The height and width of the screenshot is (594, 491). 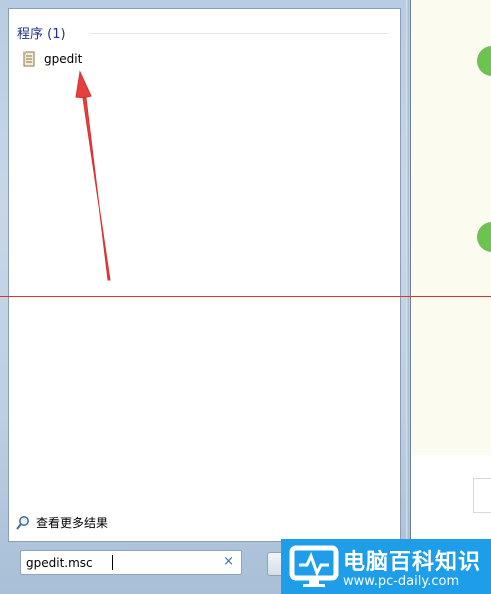 I want to click on search-icon, so click(x=22, y=522).